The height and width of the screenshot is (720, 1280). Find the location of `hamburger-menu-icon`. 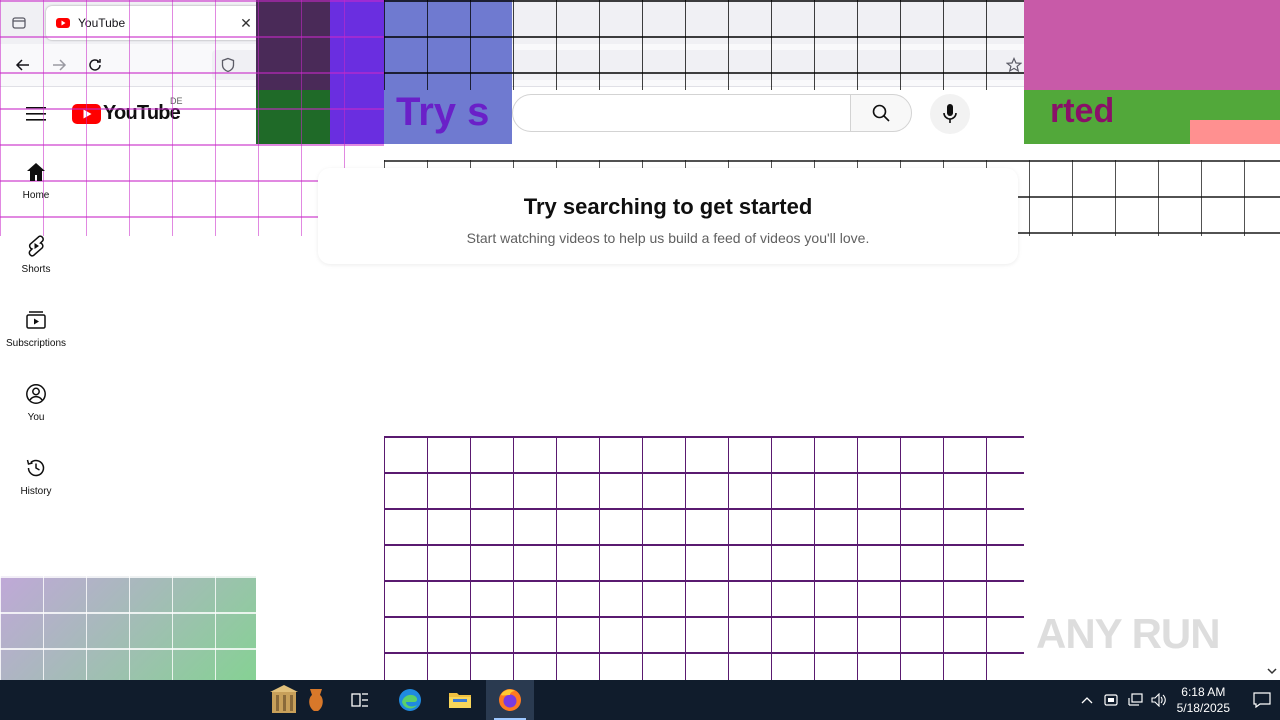

hamburger-menu-icon is located at coordinates (36, 114).